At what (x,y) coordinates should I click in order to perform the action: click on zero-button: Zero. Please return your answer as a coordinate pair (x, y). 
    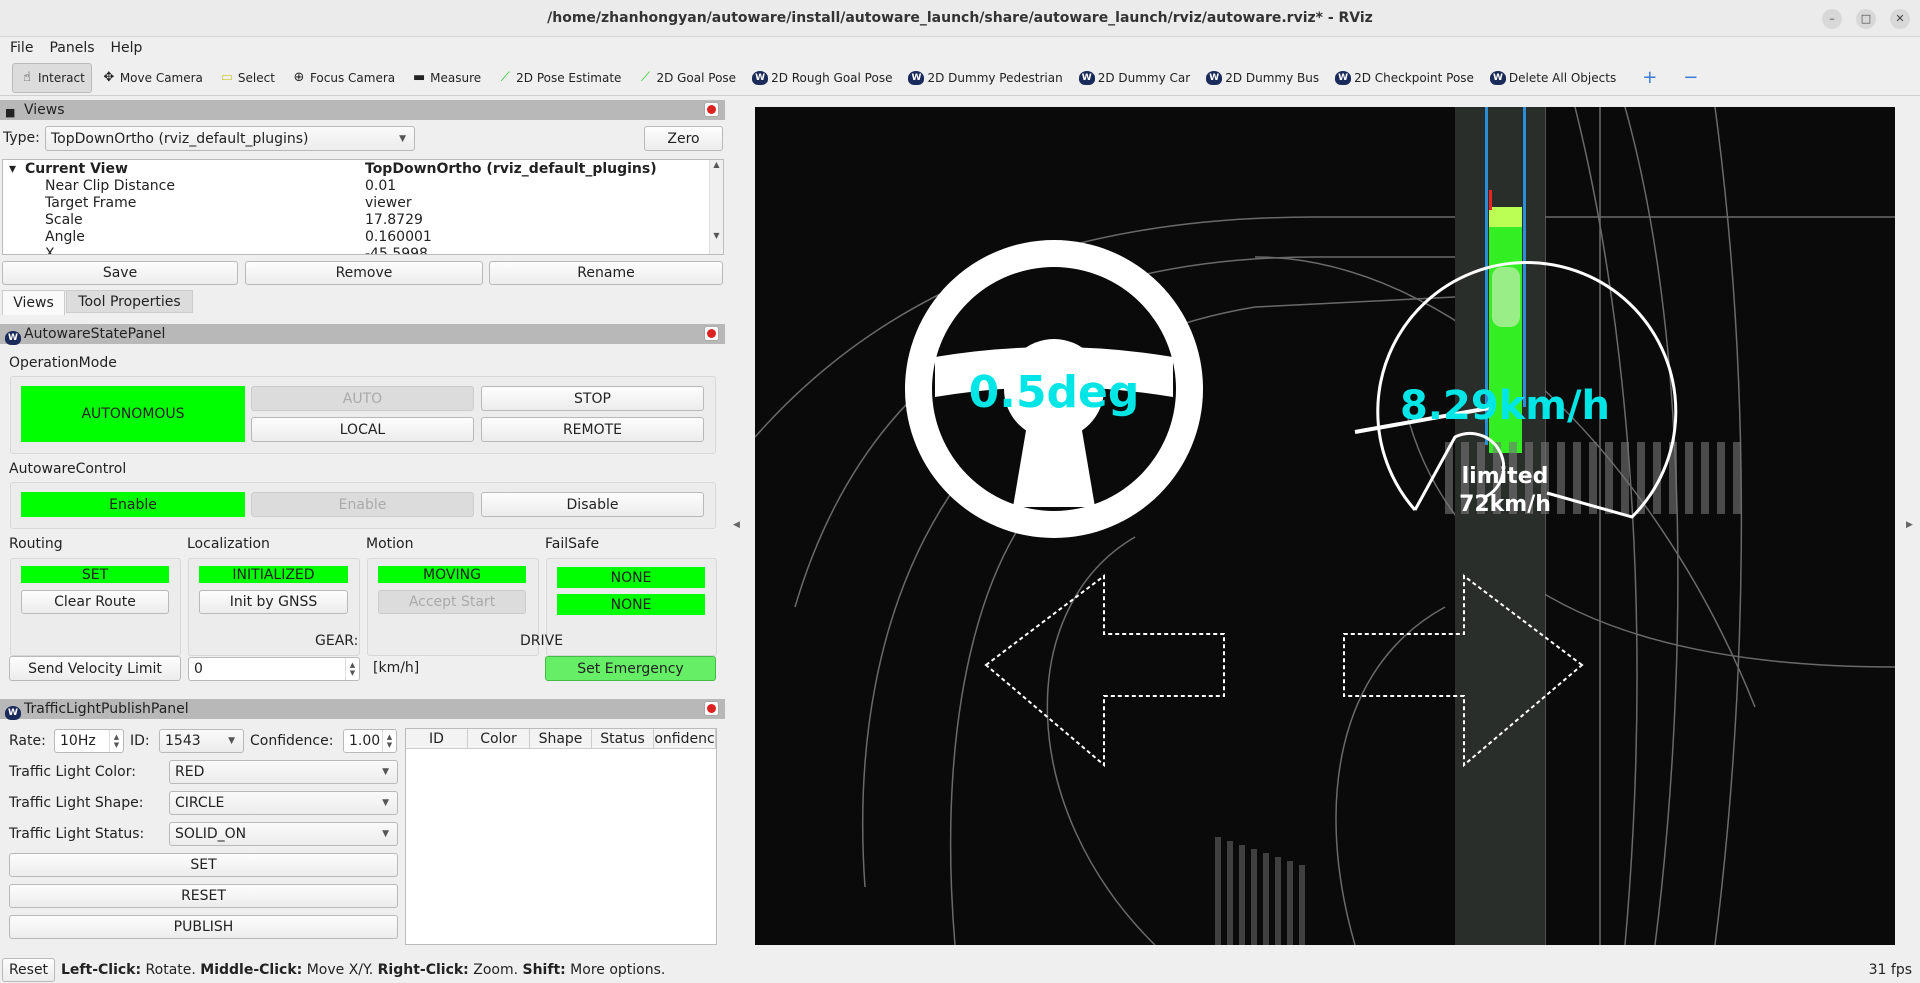
    Looking at the image, I should click on (683, 138).